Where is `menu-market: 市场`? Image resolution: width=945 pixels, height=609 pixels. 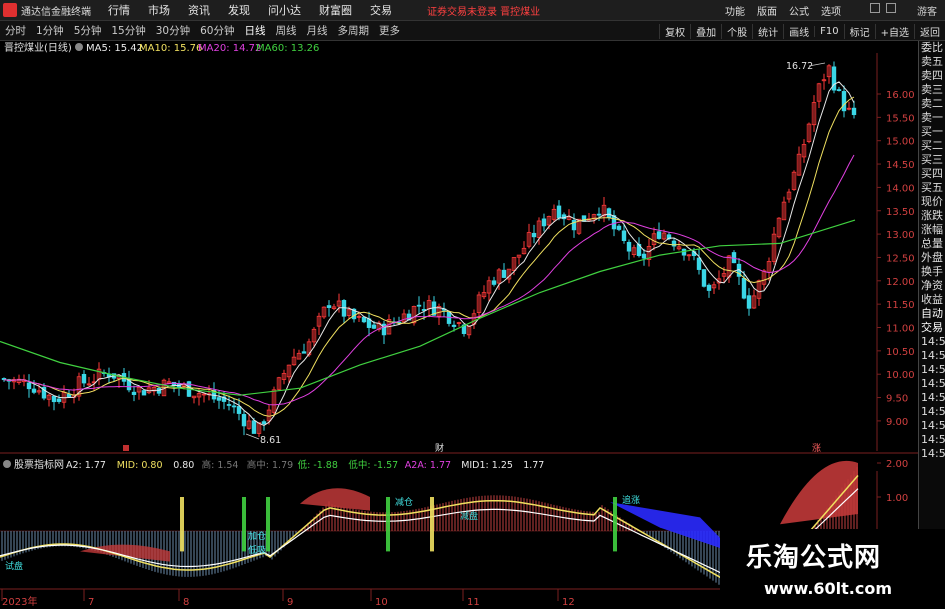 menu-market: 市场 is located at coordinates (159, 10).